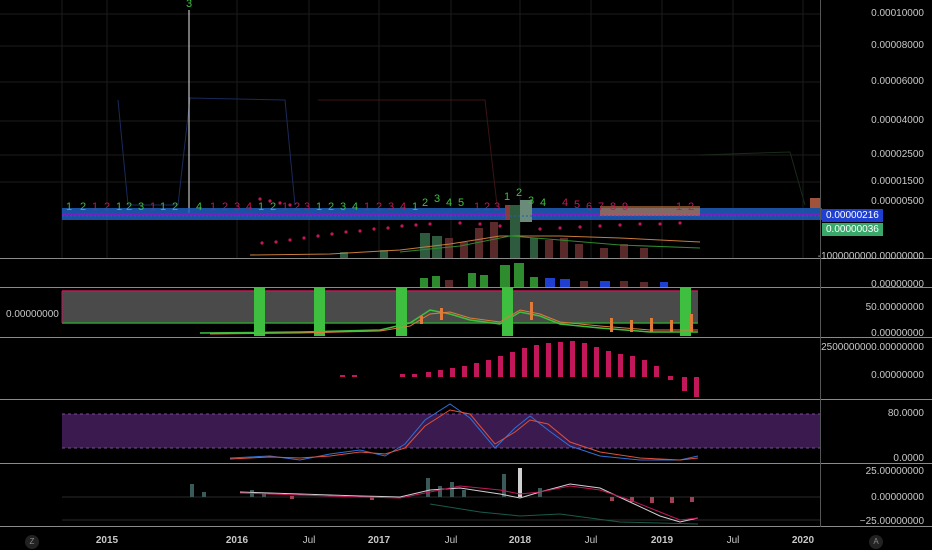 This screenshot has width=932, height=550. Describe the element at coordinates (32, 542) in the screenshot. I see `zoom-reset-button: Z` at that location.